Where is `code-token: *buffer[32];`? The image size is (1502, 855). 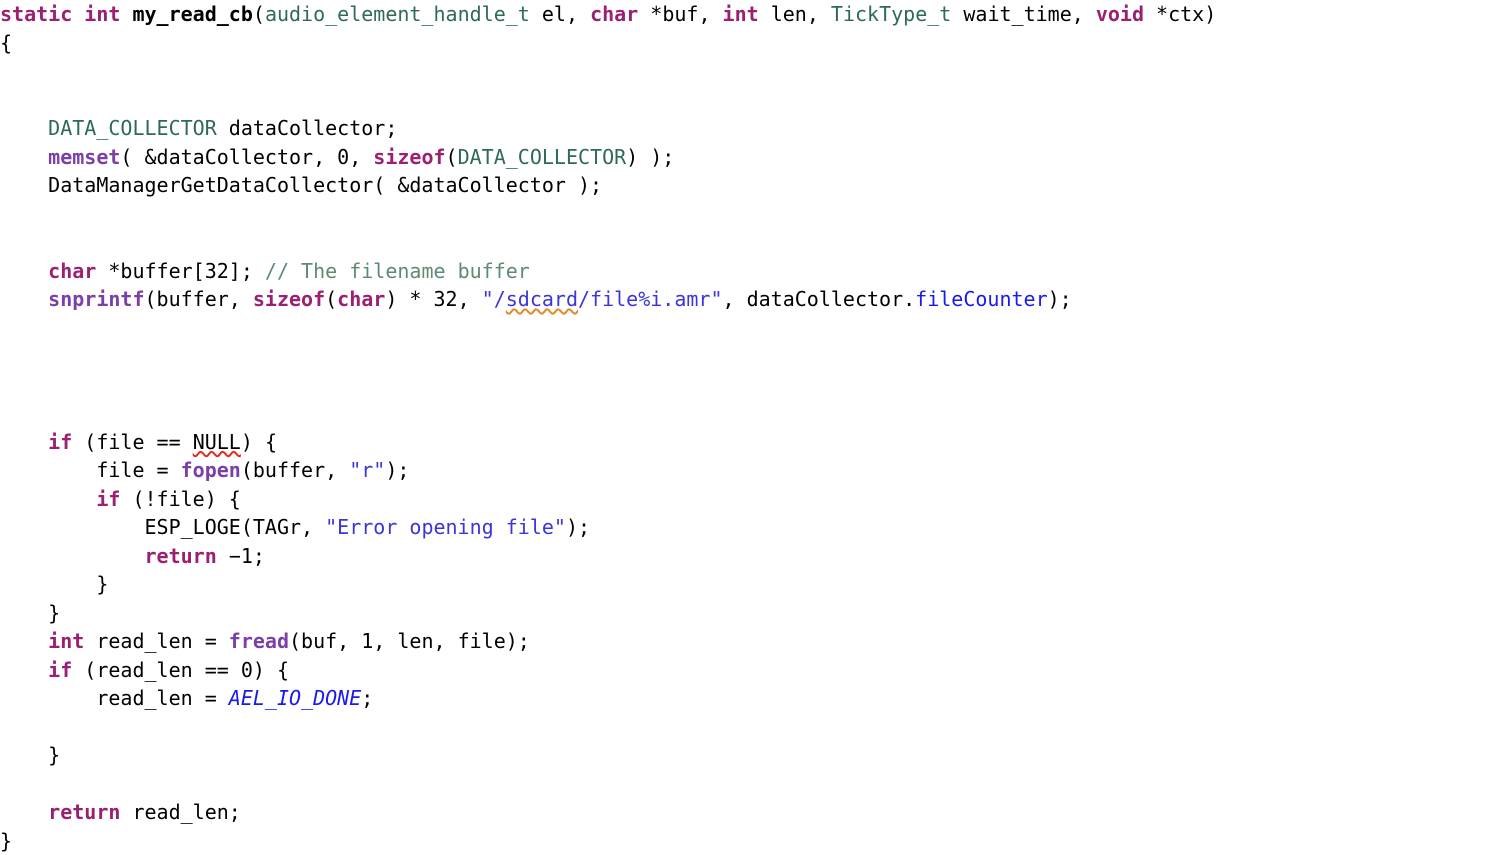
code-token: *buffer[32]; is located at coordinates (180, 271).